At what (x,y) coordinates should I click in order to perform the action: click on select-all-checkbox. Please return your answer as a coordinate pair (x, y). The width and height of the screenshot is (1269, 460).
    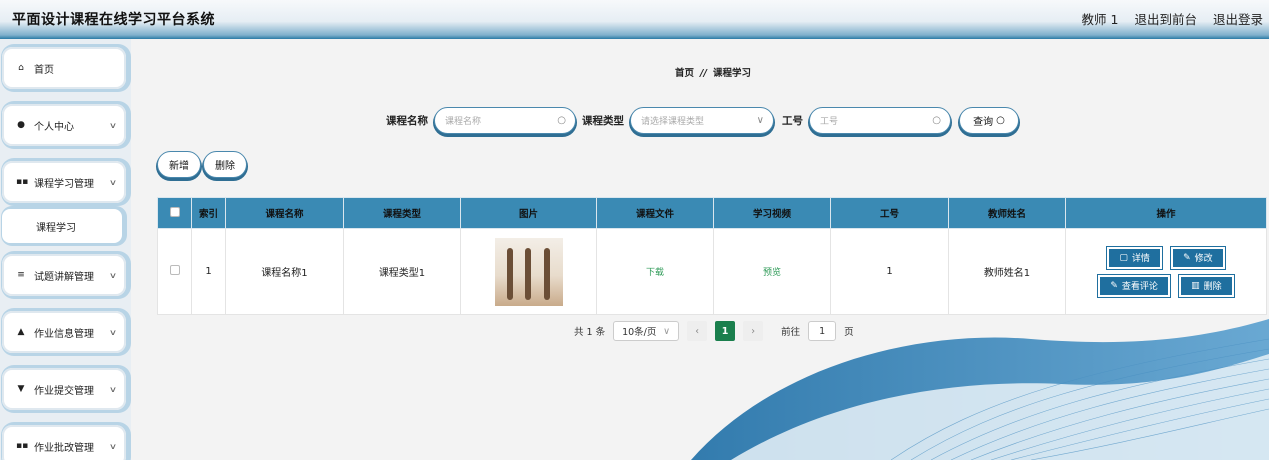
    Looking at the image, I should click on (174, 211).